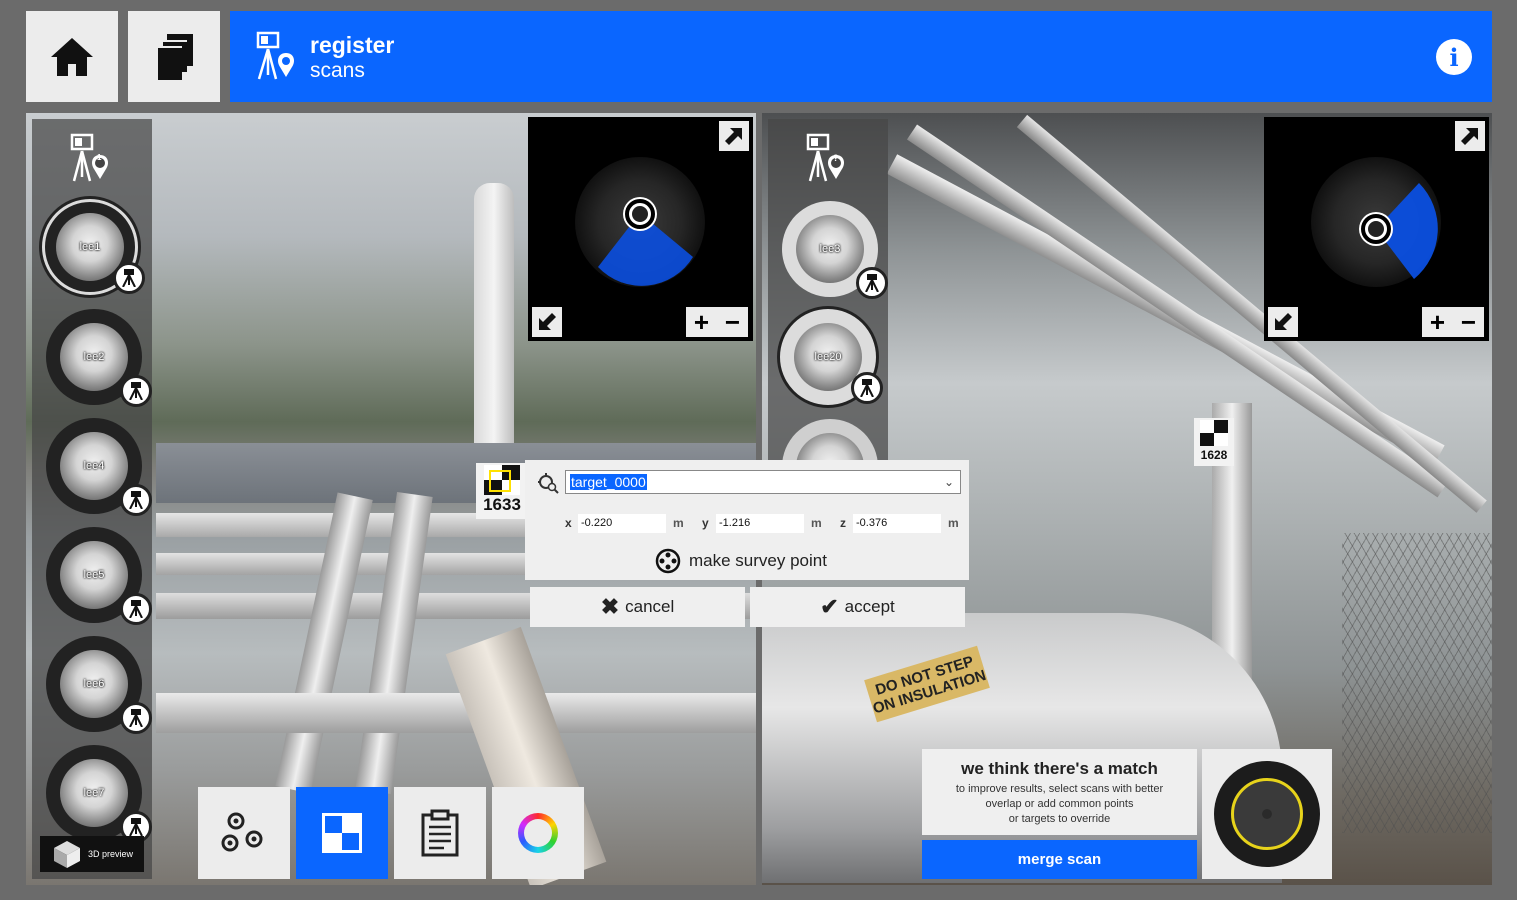 The height and width of the screenshot is (900, 1517). Describe the element at coordinates (828, 357) in the screenshot. I see `scan-label: lee20` at that location.